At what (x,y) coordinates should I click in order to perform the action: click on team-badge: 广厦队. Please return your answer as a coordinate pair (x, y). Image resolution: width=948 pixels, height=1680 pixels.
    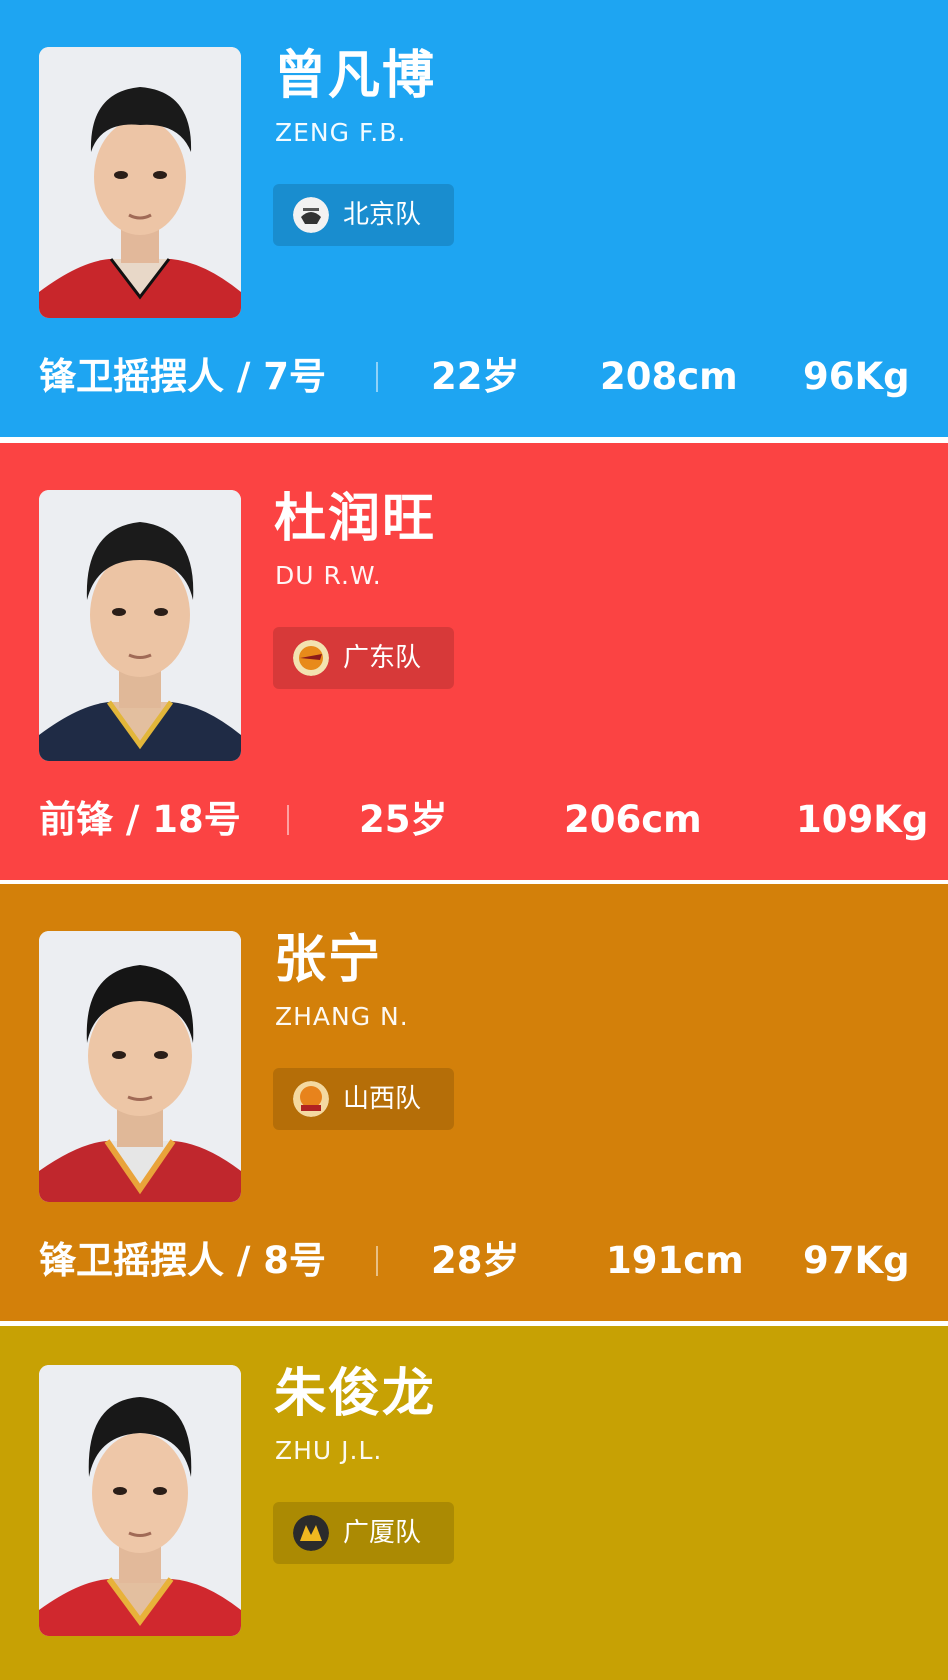
    Looking at the image, I should click on (363, 1533).